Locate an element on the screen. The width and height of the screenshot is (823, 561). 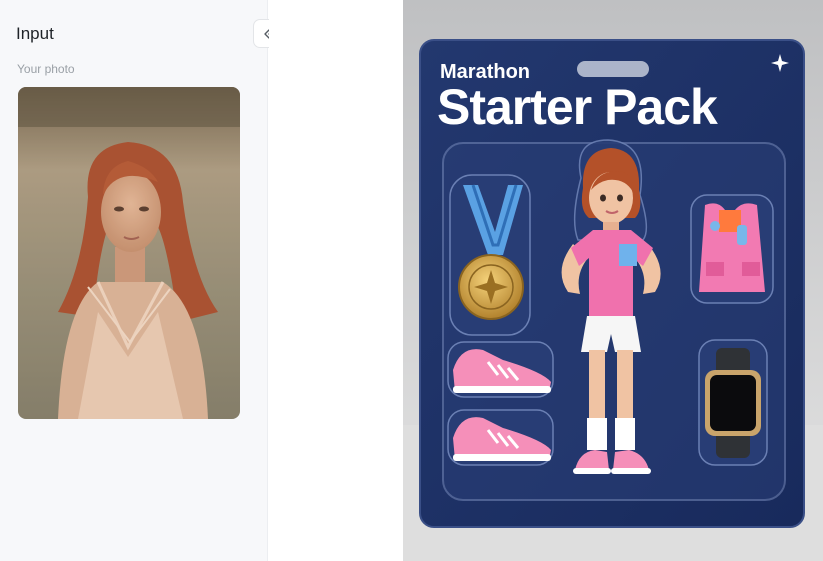
smartwatch-accessory is located at coordinates (733, 402).